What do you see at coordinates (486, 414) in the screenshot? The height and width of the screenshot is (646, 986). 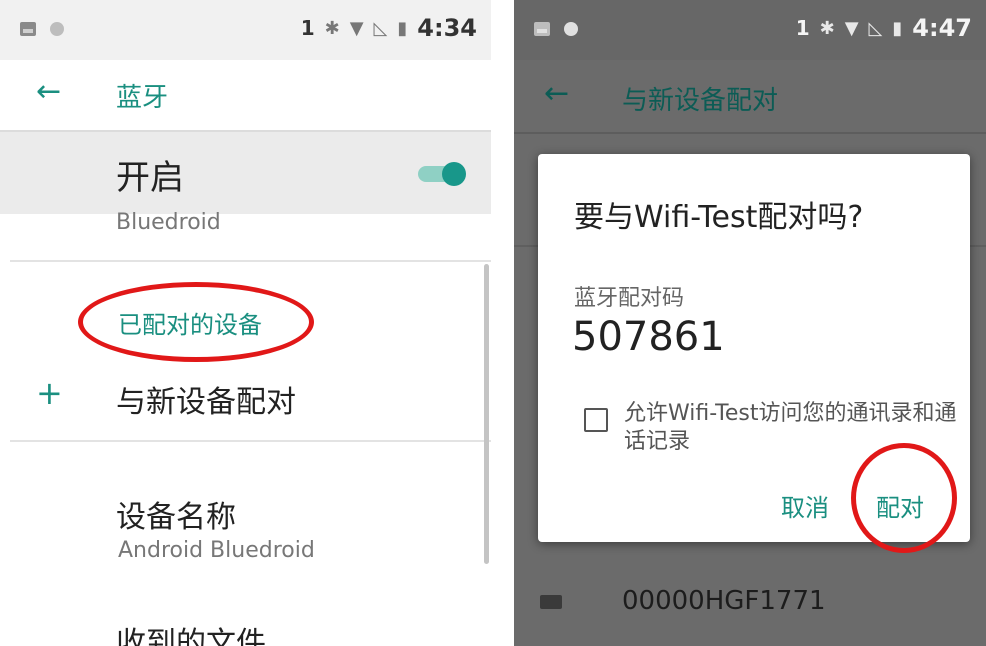 I see `scrollbar` at bounding box center [486, 414].